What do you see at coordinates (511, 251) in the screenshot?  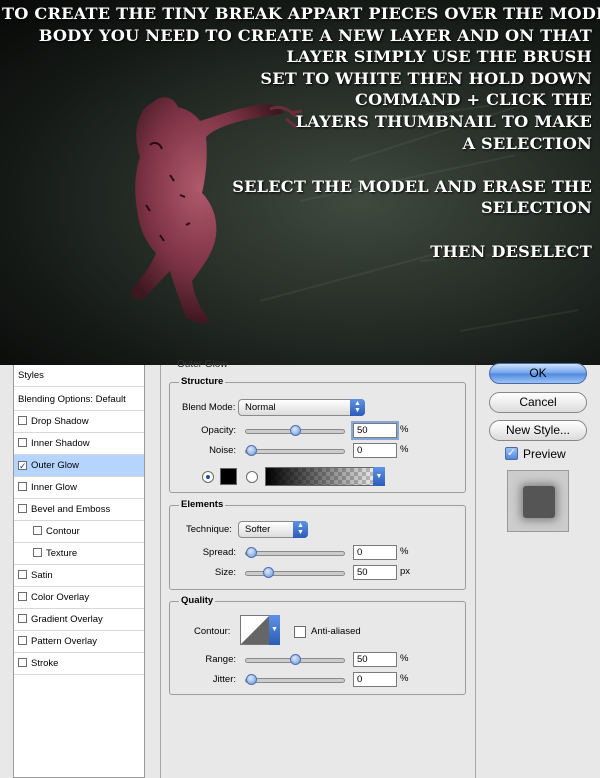 I see `instruction-line: THEN DESELECT` at bounding box center [511, 251].